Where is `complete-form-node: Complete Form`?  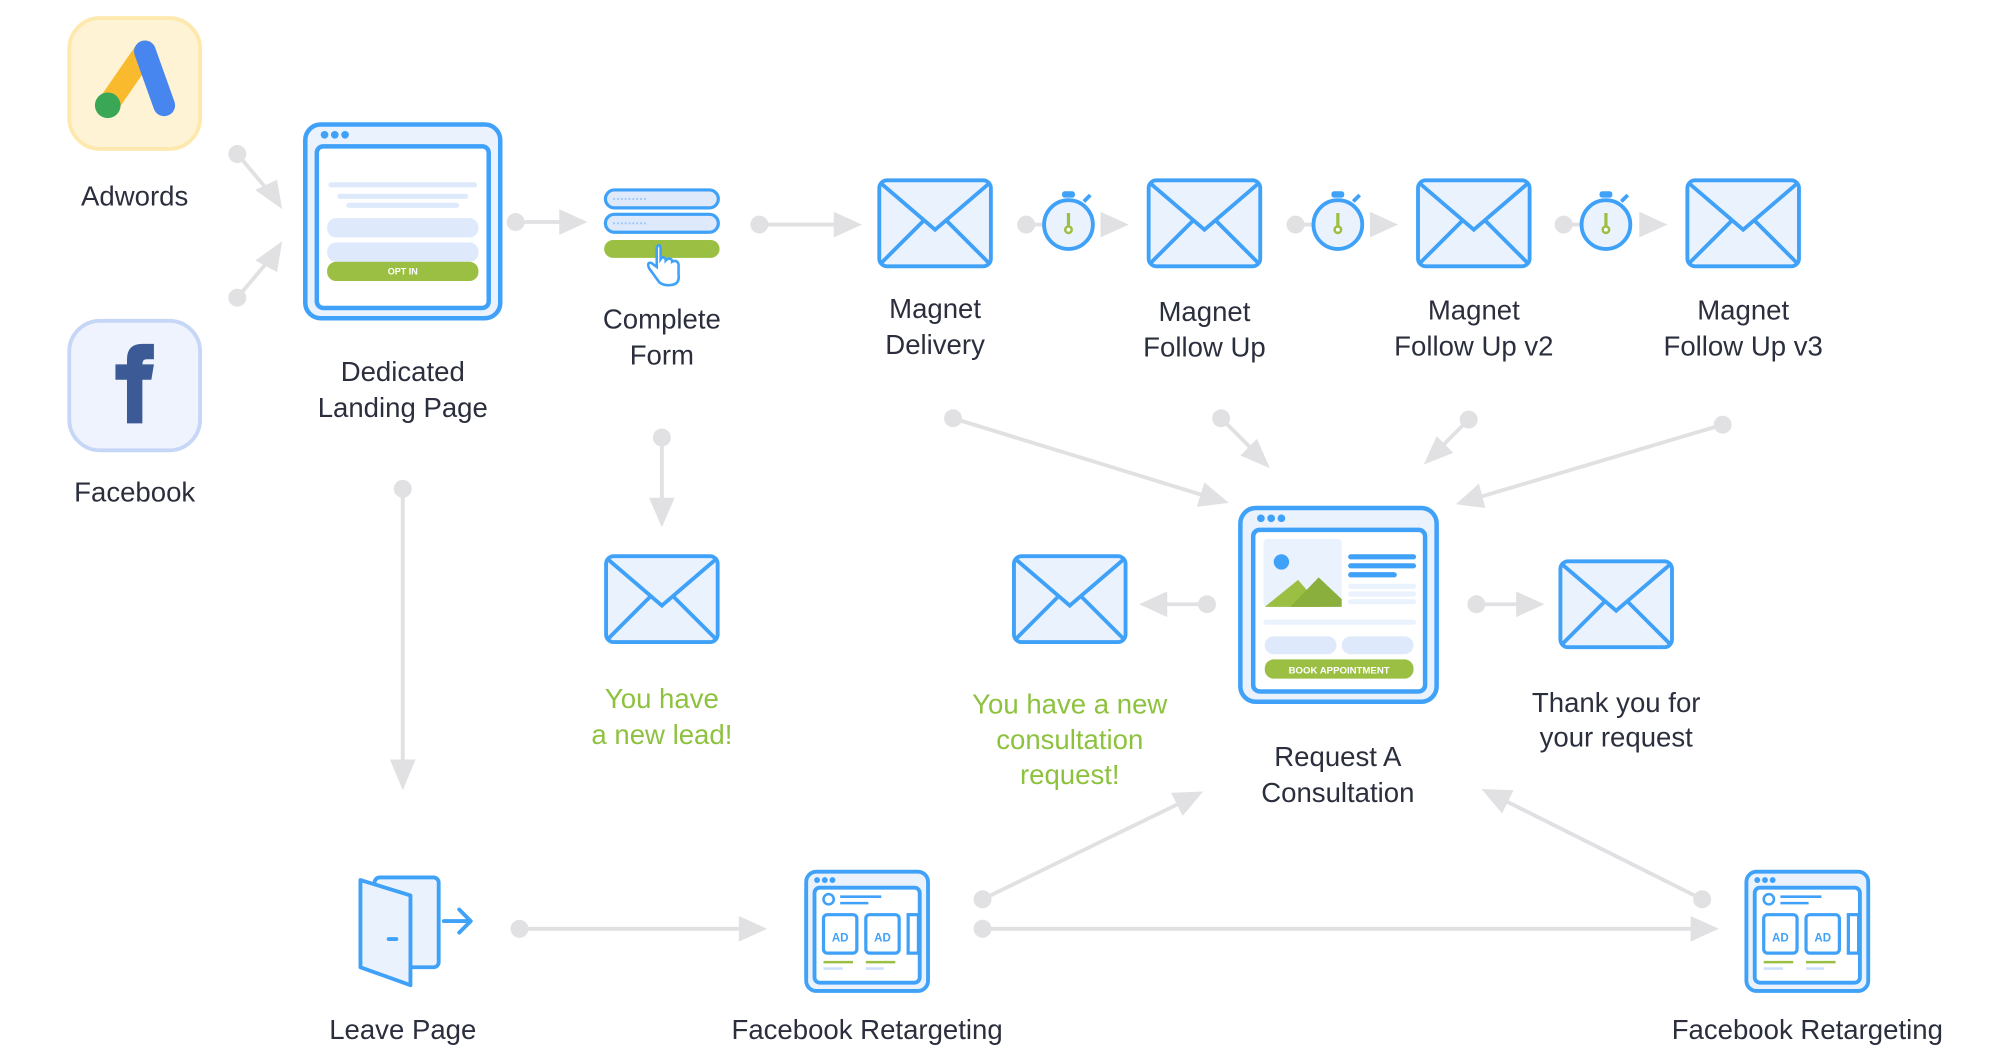
complete-form-node: Complete Form is located at coordinates (662, 279).